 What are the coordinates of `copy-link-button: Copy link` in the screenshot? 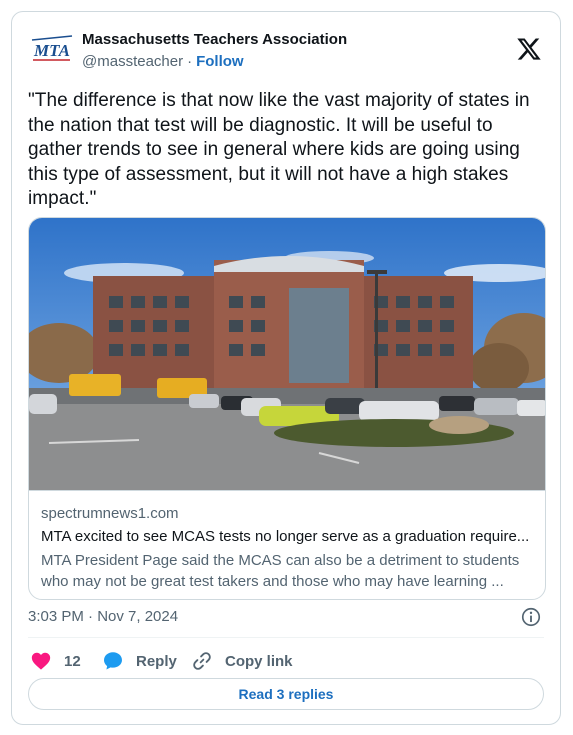 It's located at (242, 661).